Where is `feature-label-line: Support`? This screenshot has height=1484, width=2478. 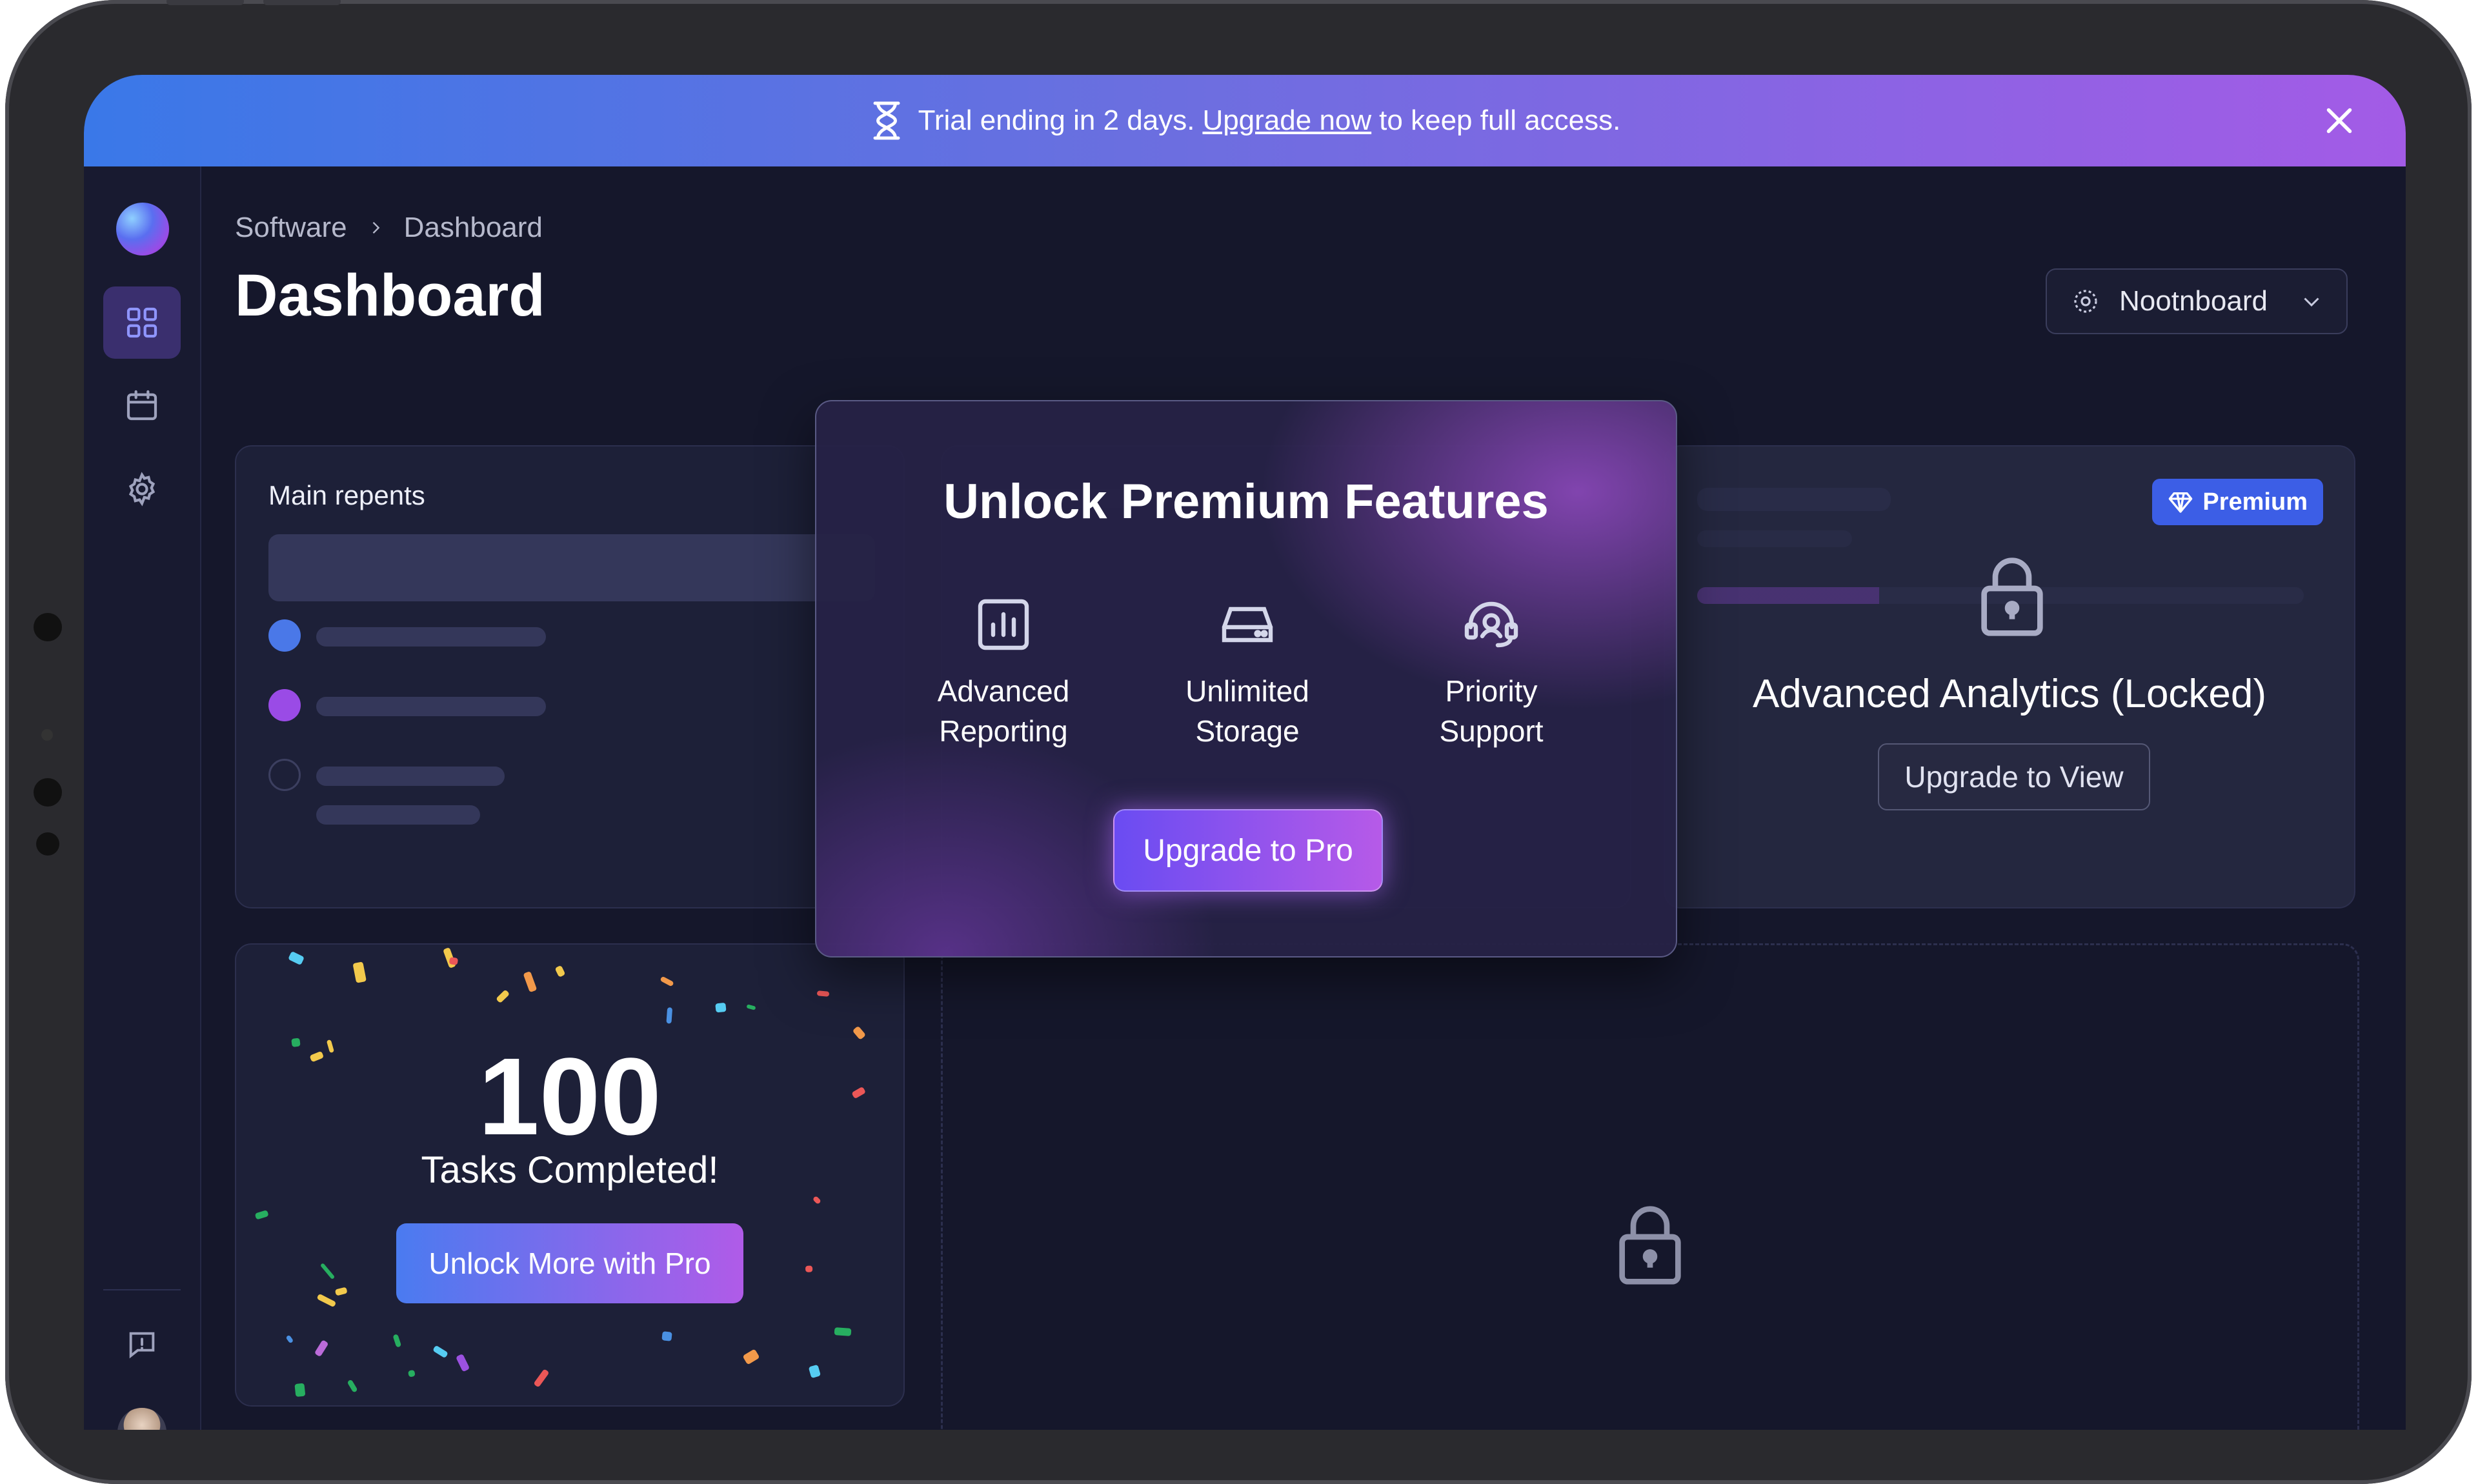
feature-label-line: Support is located at coordinates (1491, 731).